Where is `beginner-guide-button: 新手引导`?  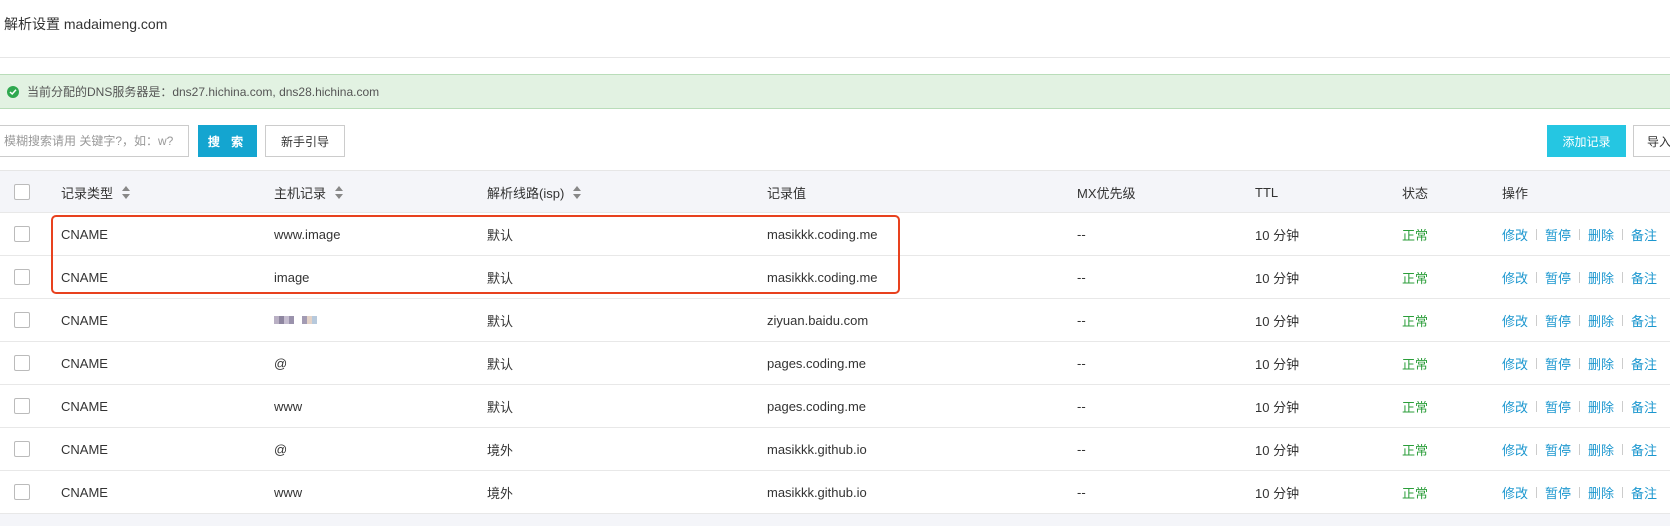
beginner-guide-button: 新手引导 is located at coordinates (305, 141).